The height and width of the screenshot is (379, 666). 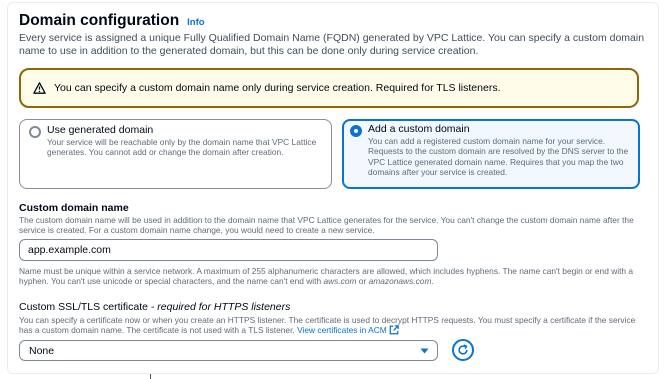 I want to click on refresh-icon, so click(x=463, y=349).